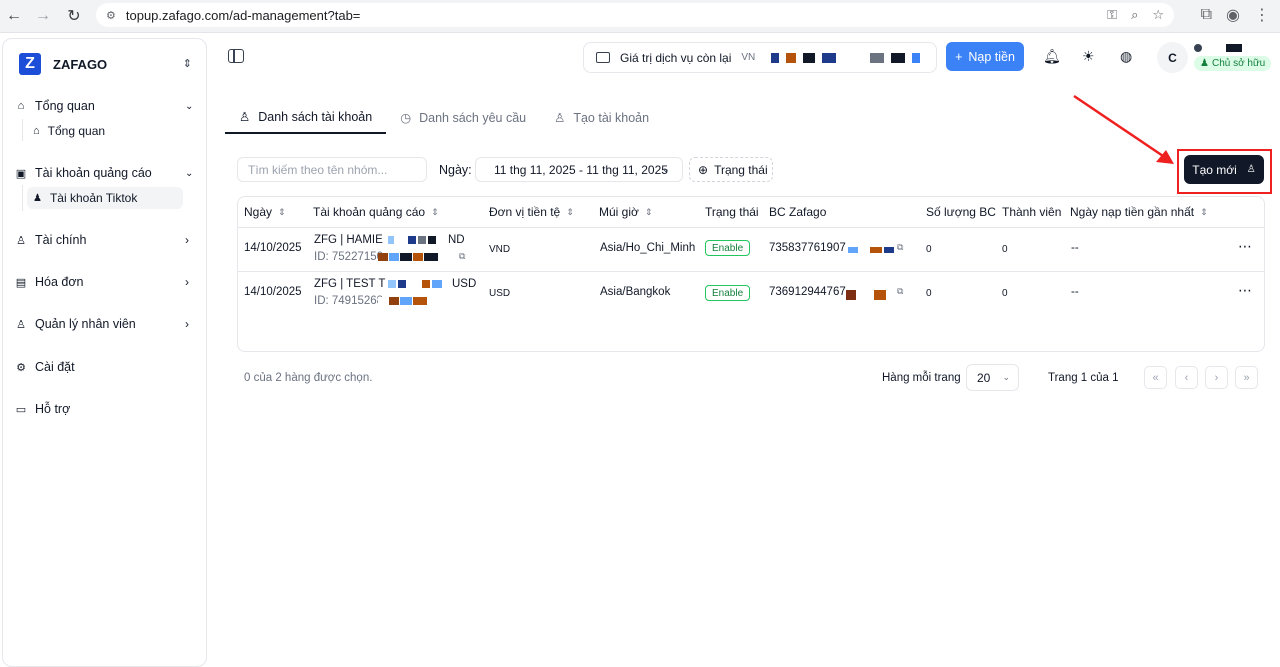 The image size is (1280, 667). Describe the element at coordinates (308, 378) in the screenshot. I see `selected-count: 0 của 2 hàng được chọn.` at that location.